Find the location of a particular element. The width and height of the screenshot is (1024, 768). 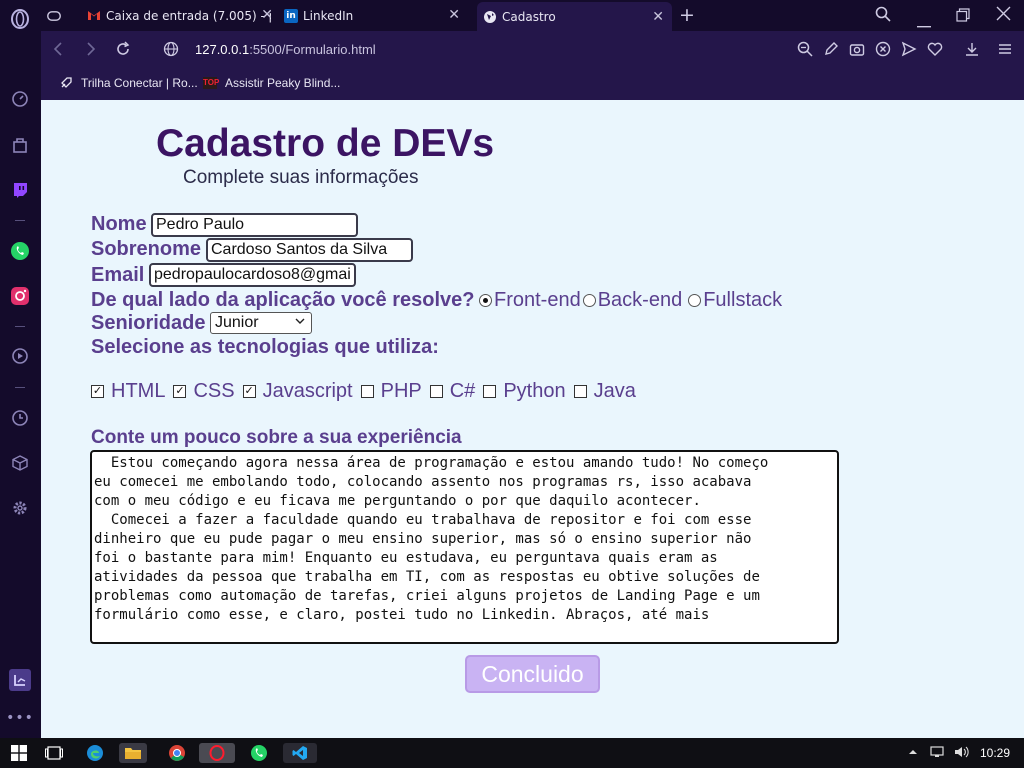

radio-label-back-end: Back-end is located at coordinates (640, 300).